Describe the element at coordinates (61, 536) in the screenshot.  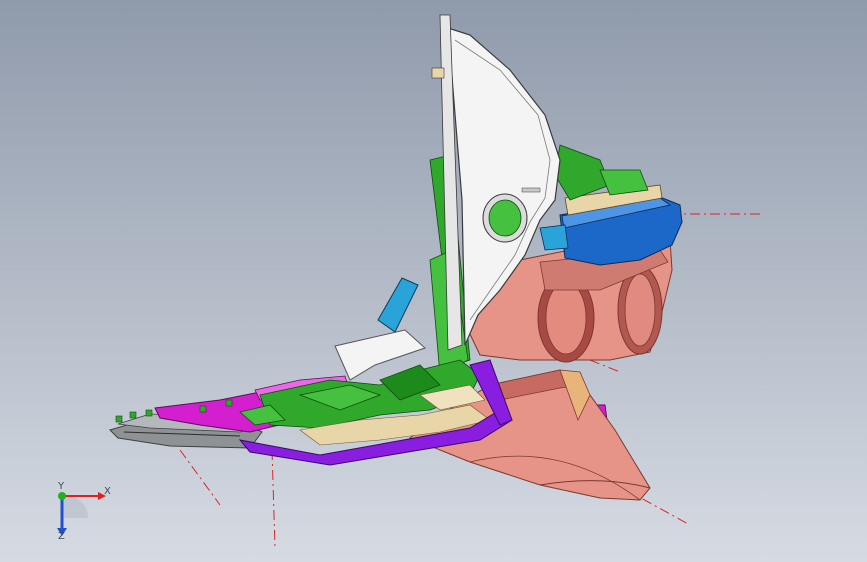
I see `z-axis-label: Z` at that location.